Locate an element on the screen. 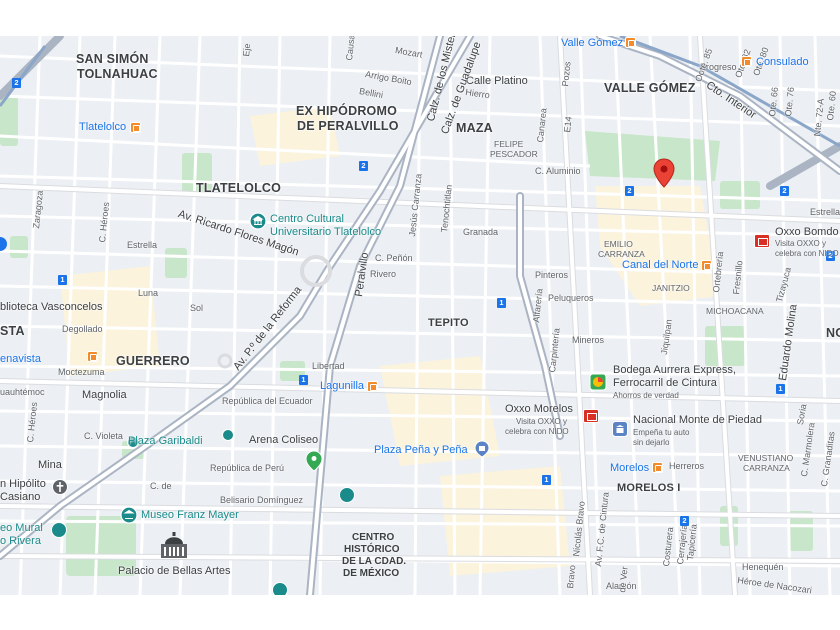 This screenshot has width=840, height=630. street-eje: Eje is located at coordinates (247, 49).